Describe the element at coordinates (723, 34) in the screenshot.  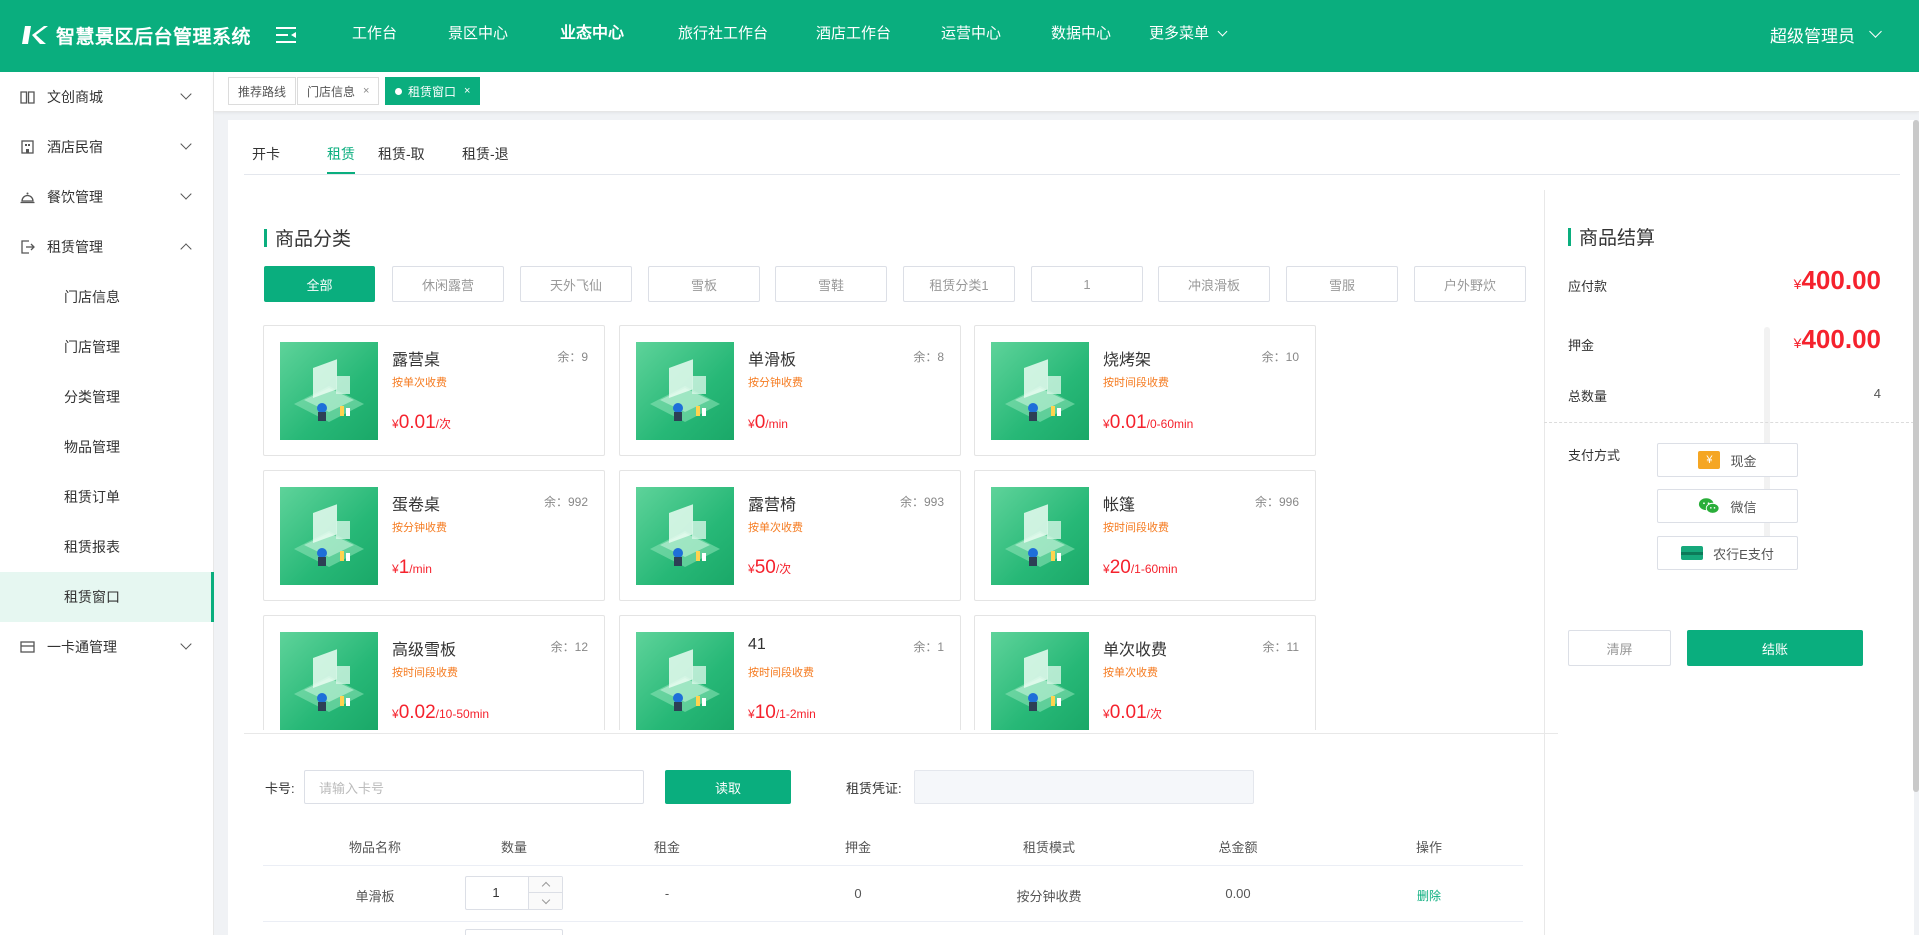
I see `nav-travel-agency: 旅行社工作台` at that location.